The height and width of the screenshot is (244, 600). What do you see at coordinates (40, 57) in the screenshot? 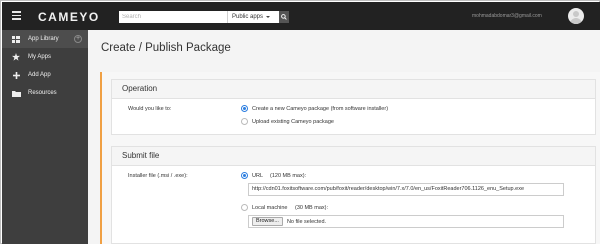
I see `sidebar-item-label: My Apps` at bounding box center [40, 57].